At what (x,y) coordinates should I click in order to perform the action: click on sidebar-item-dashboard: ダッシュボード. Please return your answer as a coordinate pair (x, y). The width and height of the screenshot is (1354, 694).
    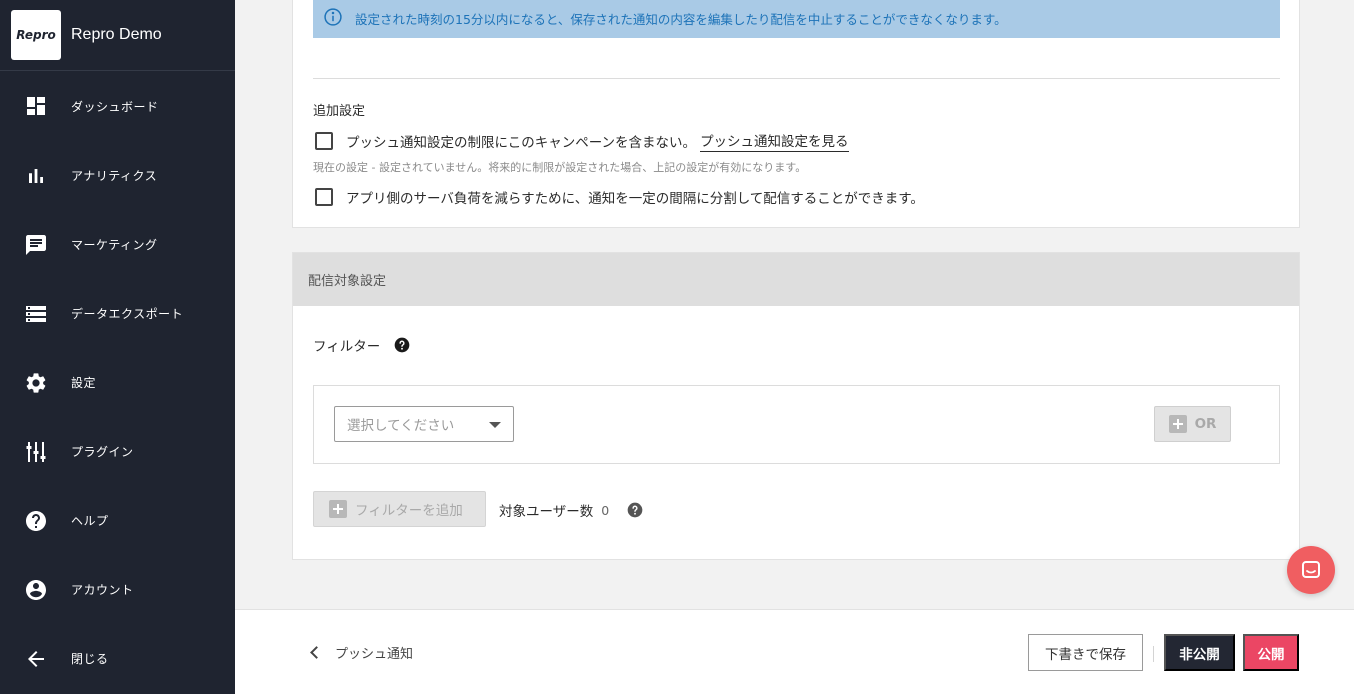
    Looking at the image, I should click on (117, 106).